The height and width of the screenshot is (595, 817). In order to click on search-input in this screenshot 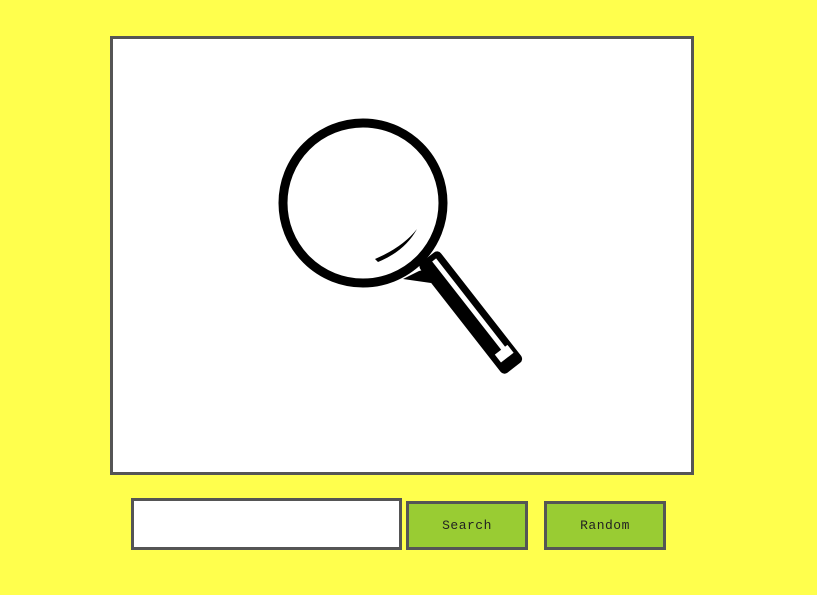, I will do `click(266, 524)`.